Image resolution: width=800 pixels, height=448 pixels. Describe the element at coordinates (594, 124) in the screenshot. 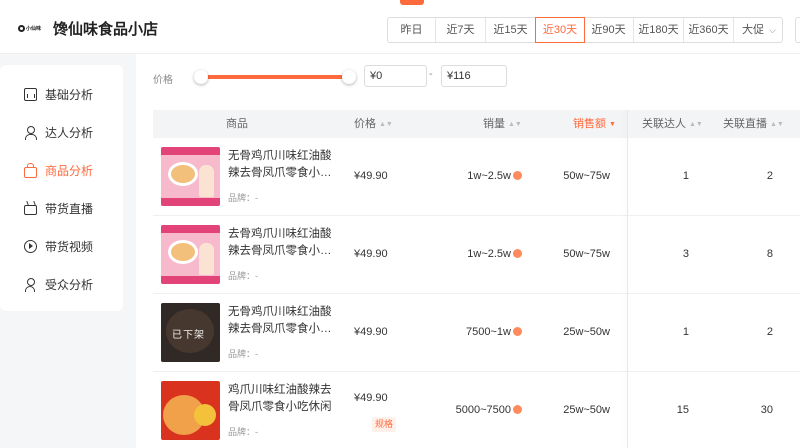

I see `column-header-revenue: 销售额 ▼` at that location.